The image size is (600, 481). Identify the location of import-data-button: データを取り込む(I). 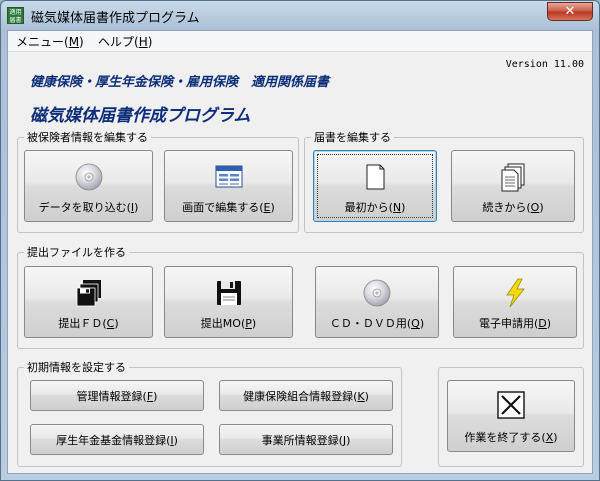
(88, 186).